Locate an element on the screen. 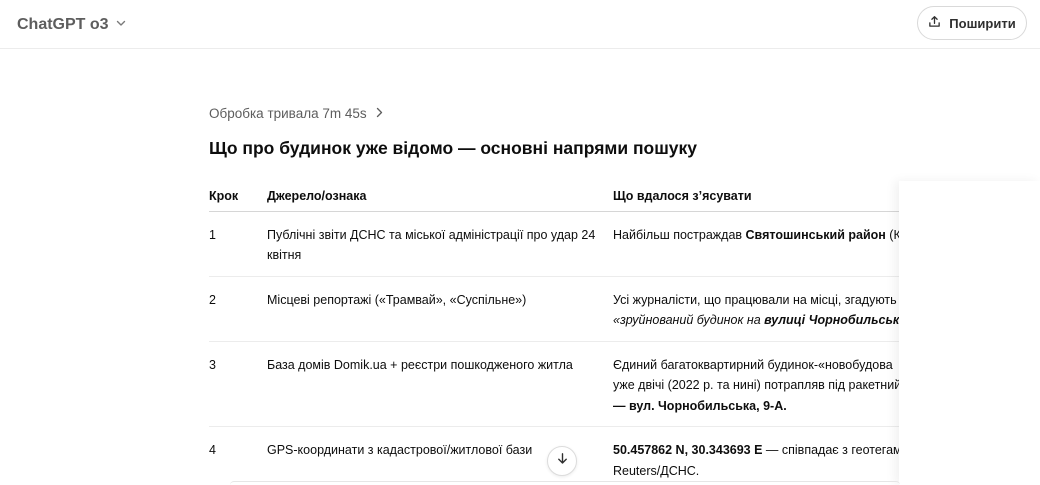 The width and height of the screenshot is (1040, 485). share-button: Поширити is located at coordinates (972, 23).